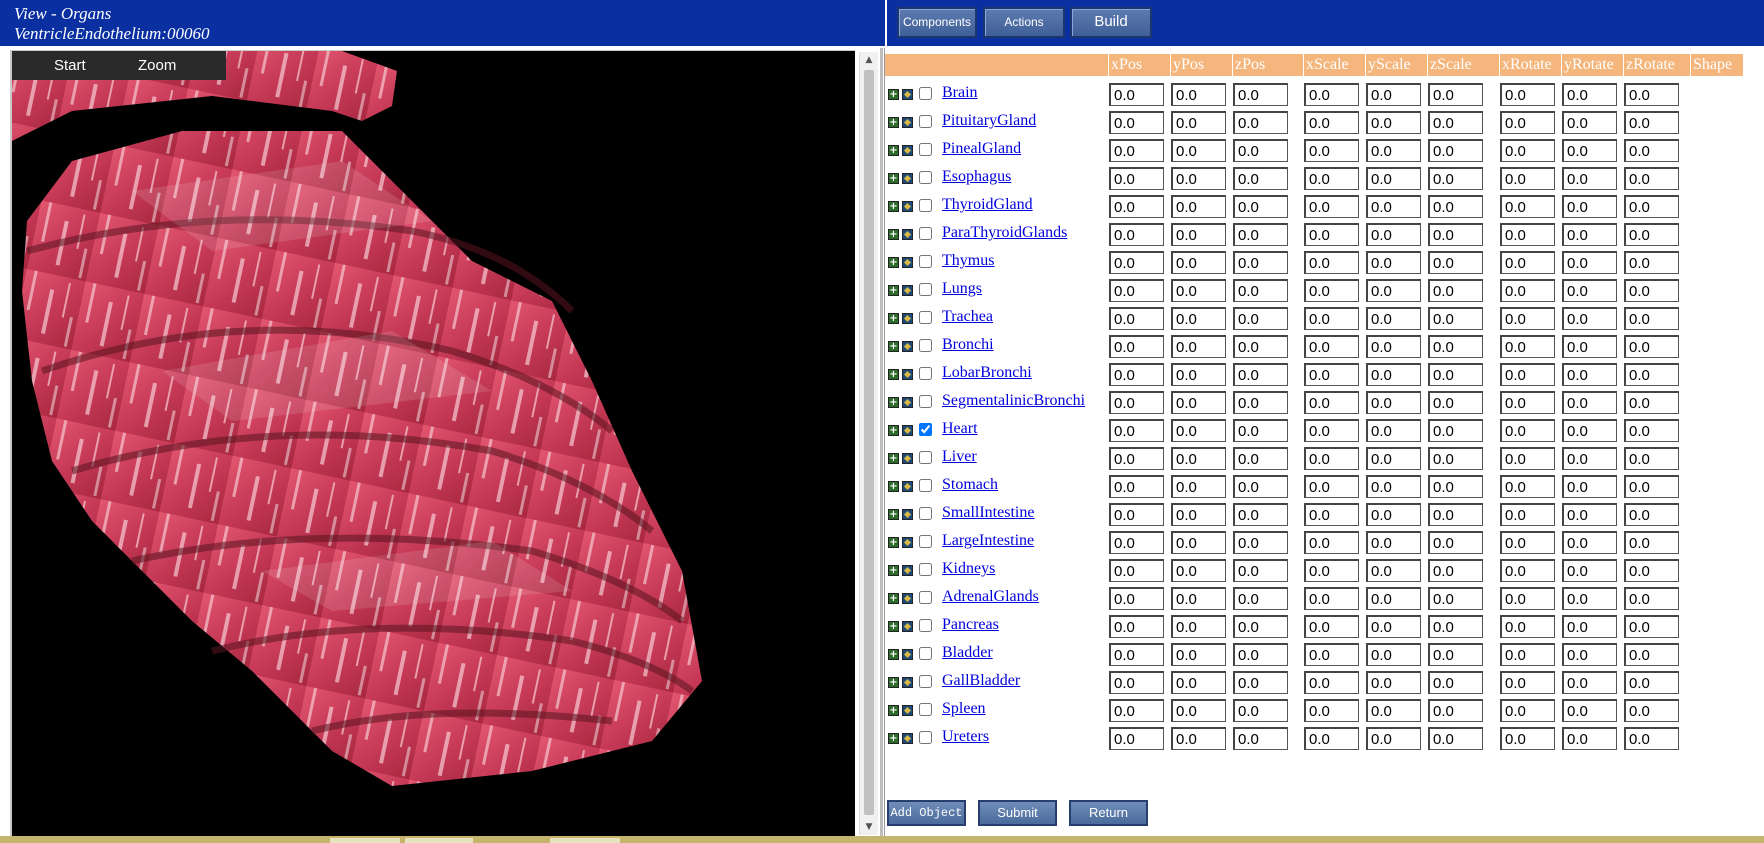 The image size is (1764, 843). What do you see at coordinates (987, 373) in the screenshot?
I see `organ-link-lobarbronchi: LobarBronchi` at bounding box center [987, 373].